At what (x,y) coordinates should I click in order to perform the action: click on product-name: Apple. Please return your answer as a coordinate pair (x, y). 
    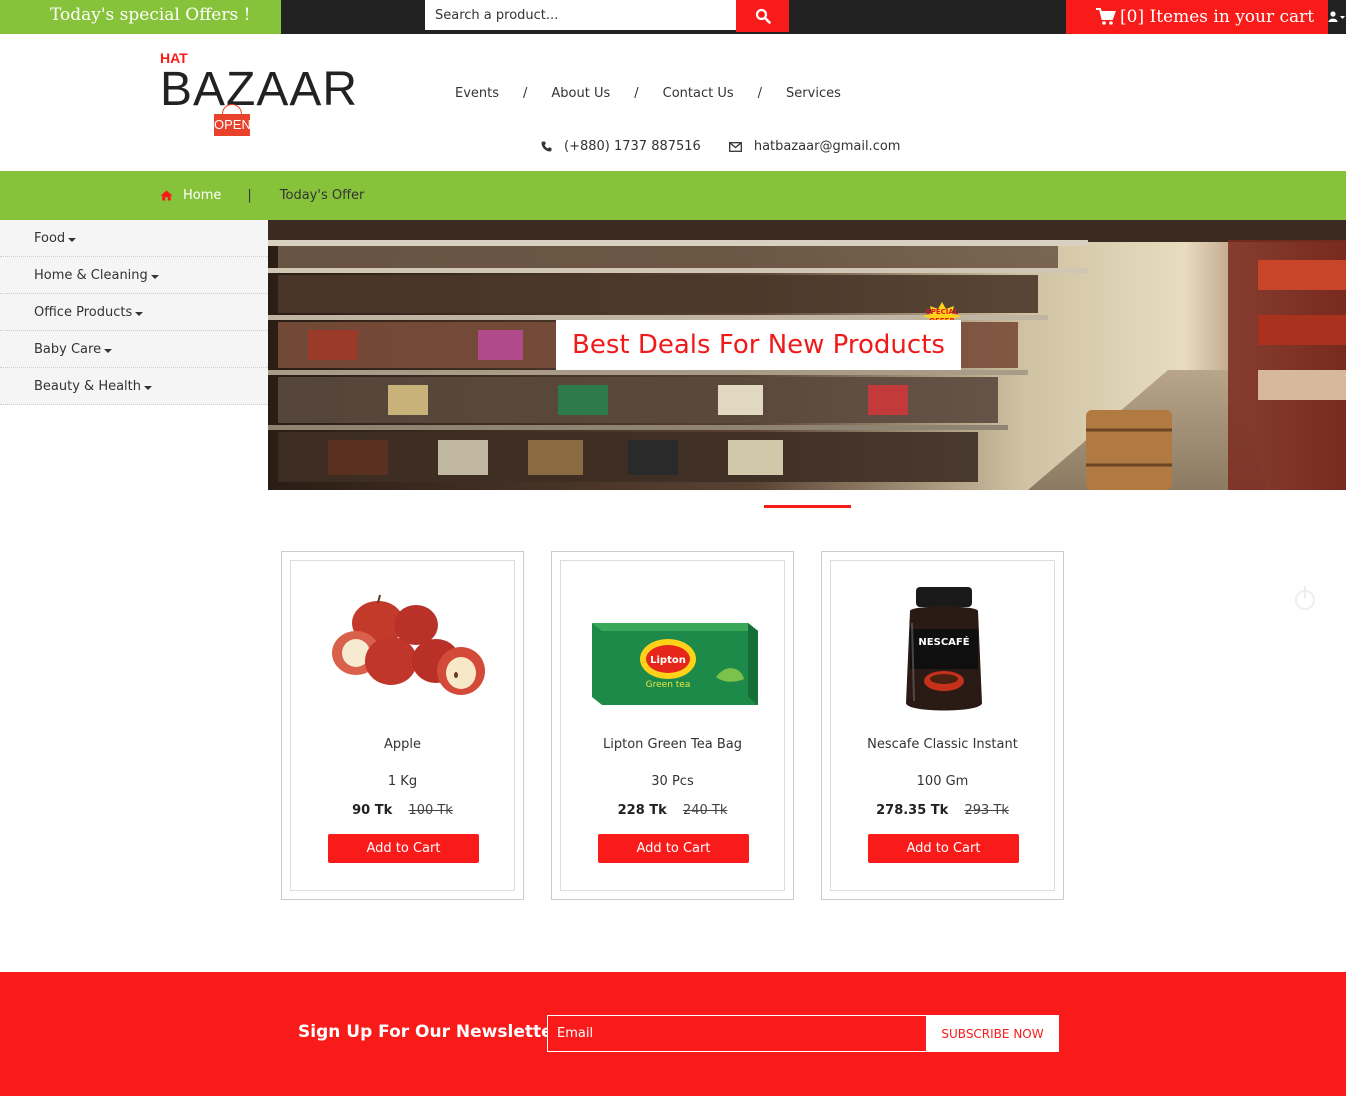
    Looking at the image, I should click on (402, 744).